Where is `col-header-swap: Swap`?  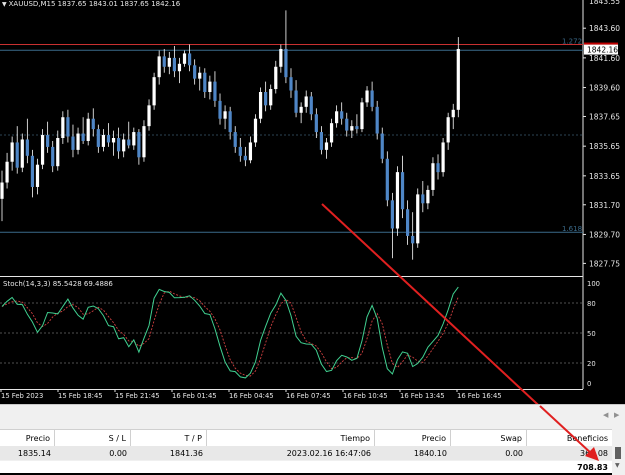
col-header-swap: Swap is located at coordinates (489, 438).